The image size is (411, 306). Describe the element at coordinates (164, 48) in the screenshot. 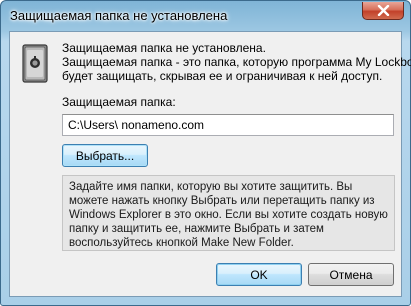

I see `info-message-line: Защищаемая папка не установлена.` at that location.